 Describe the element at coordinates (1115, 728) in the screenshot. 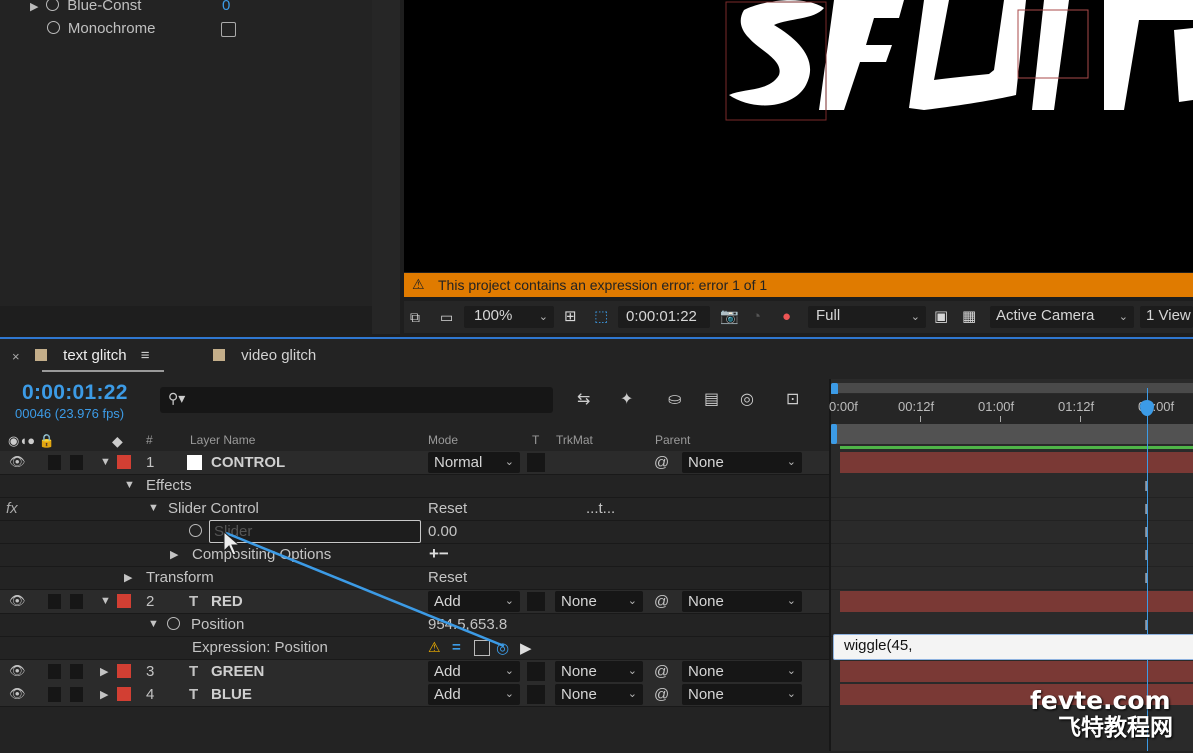

I see `watermark-name: 飞特教程网` at that location.